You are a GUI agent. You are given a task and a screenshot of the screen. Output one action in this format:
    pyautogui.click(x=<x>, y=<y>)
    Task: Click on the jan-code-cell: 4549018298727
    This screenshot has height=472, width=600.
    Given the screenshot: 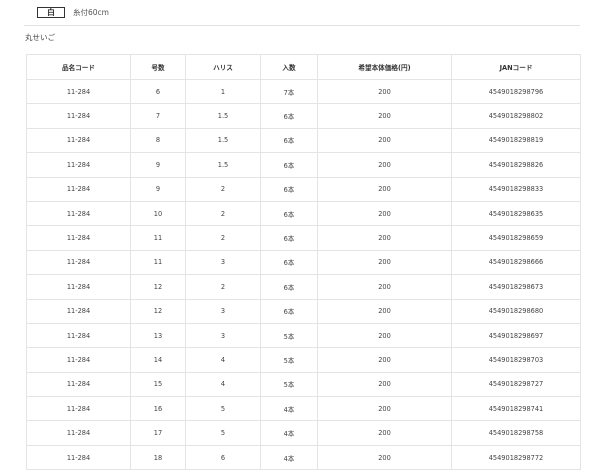 What is the action you would take?
    pyautogui.click(x=516, y=384)
    